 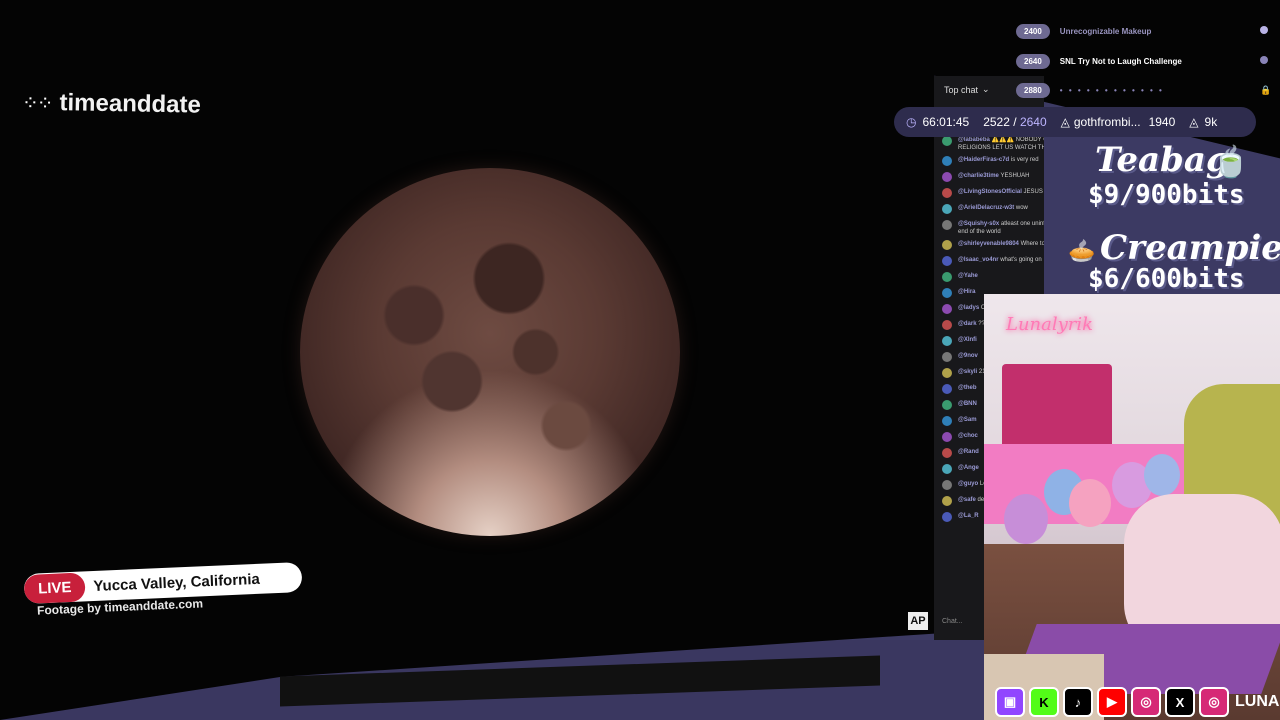 What do you see at coordinates (1190, 248) in the screenshot?
I see `bit-item-name: Creampie` at bounding box center [1190, 248].